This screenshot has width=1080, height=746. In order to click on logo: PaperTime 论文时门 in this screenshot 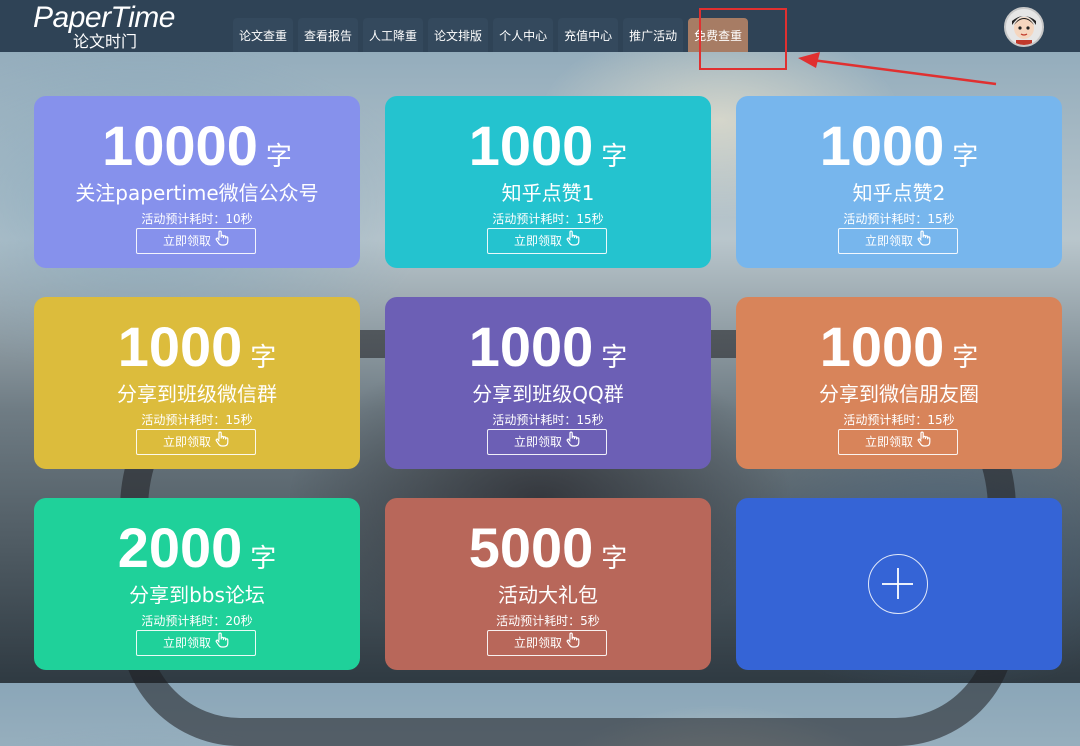, I will do `click(104, 27)`.